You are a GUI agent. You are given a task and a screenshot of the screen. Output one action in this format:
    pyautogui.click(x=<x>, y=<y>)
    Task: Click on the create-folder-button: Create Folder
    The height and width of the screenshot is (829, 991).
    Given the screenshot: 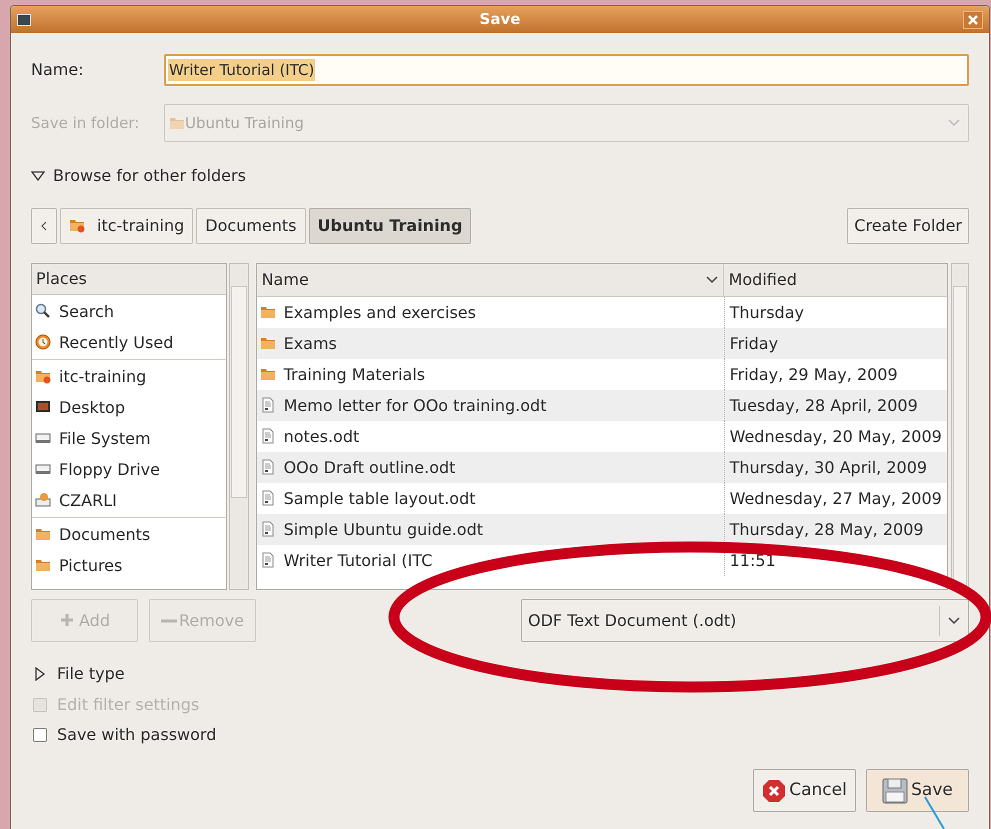 What is the action you would take?
    pyautogui.click(x=908, y=226)
    